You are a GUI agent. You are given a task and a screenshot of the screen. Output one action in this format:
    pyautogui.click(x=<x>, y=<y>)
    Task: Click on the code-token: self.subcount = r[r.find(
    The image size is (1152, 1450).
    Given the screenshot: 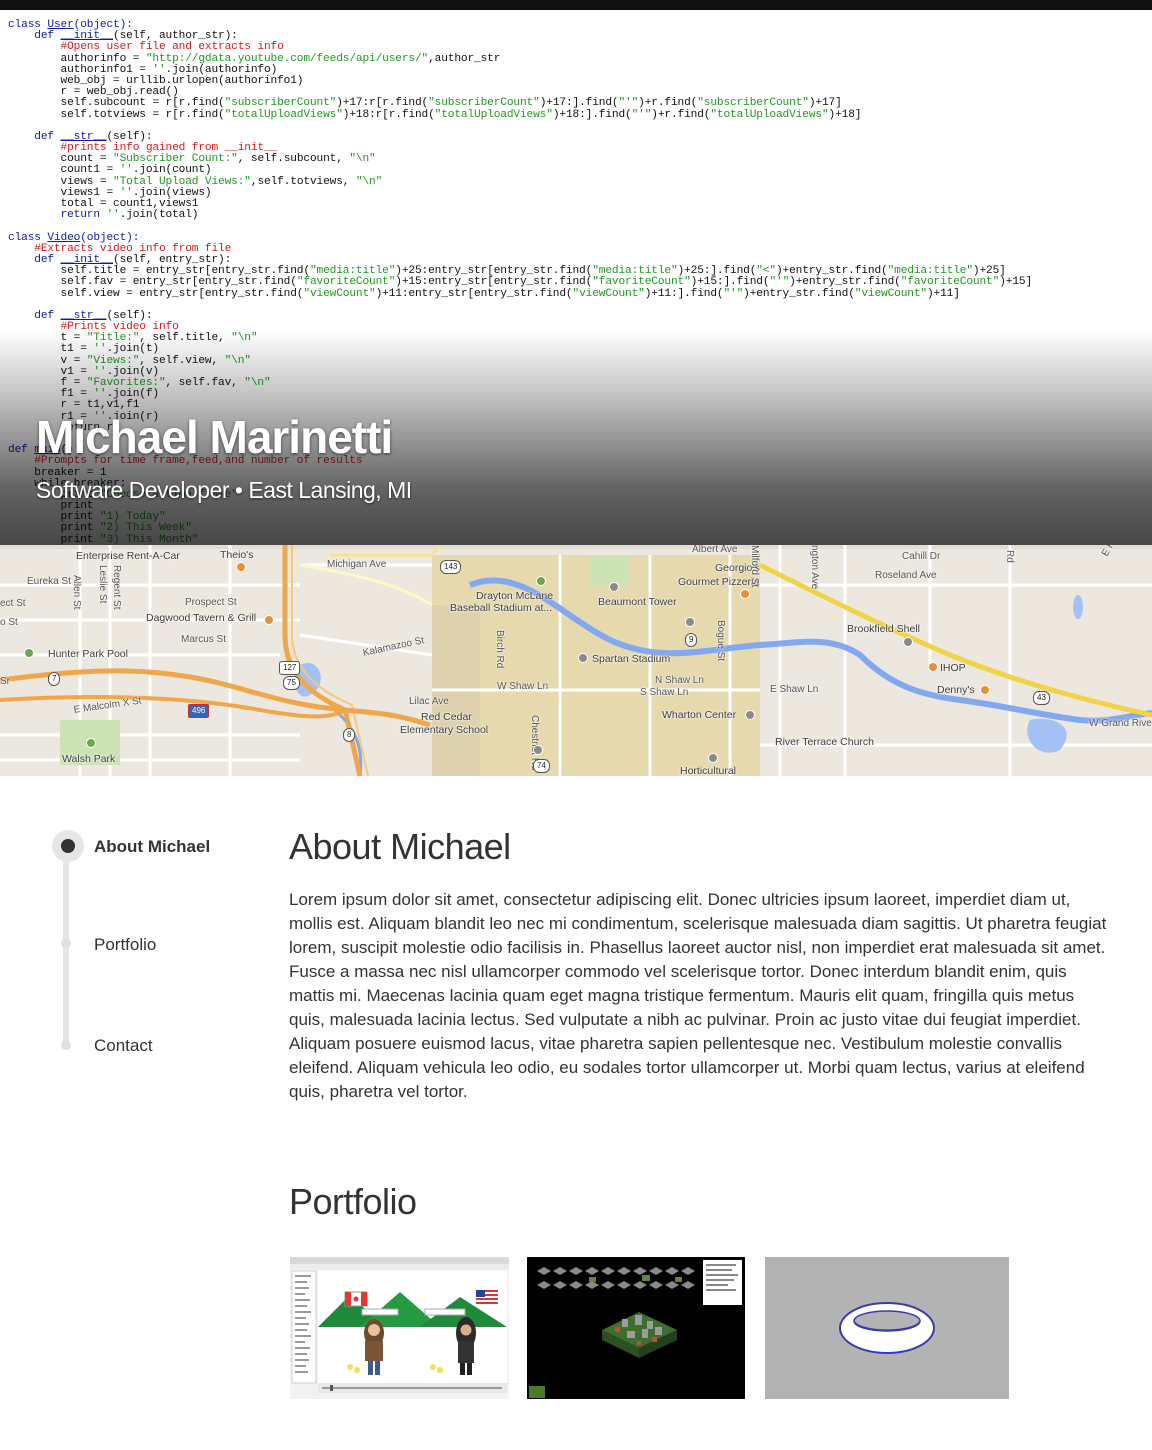 What is the action you would take?
    pyautogui.click(x=116, y=103)
    